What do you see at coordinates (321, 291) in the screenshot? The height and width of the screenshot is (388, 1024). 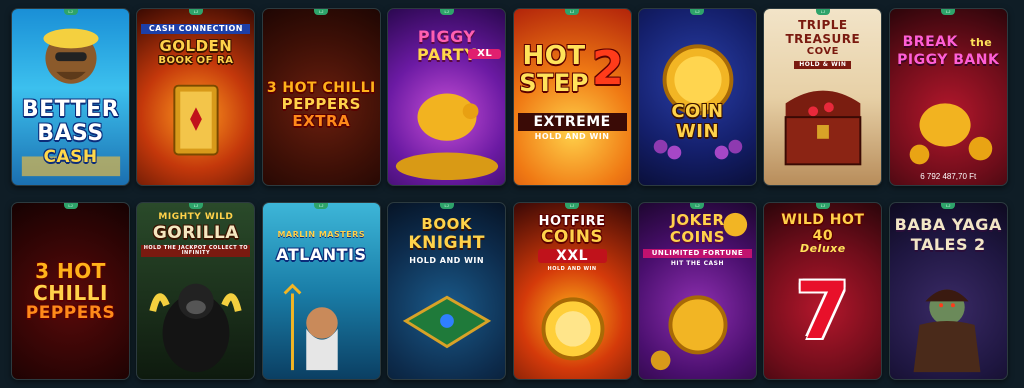 I see `game-tile-marlin-masters-atlantis: LJ MARLIN MASTERS ATLANTIS` at bounding box center [321, 291].